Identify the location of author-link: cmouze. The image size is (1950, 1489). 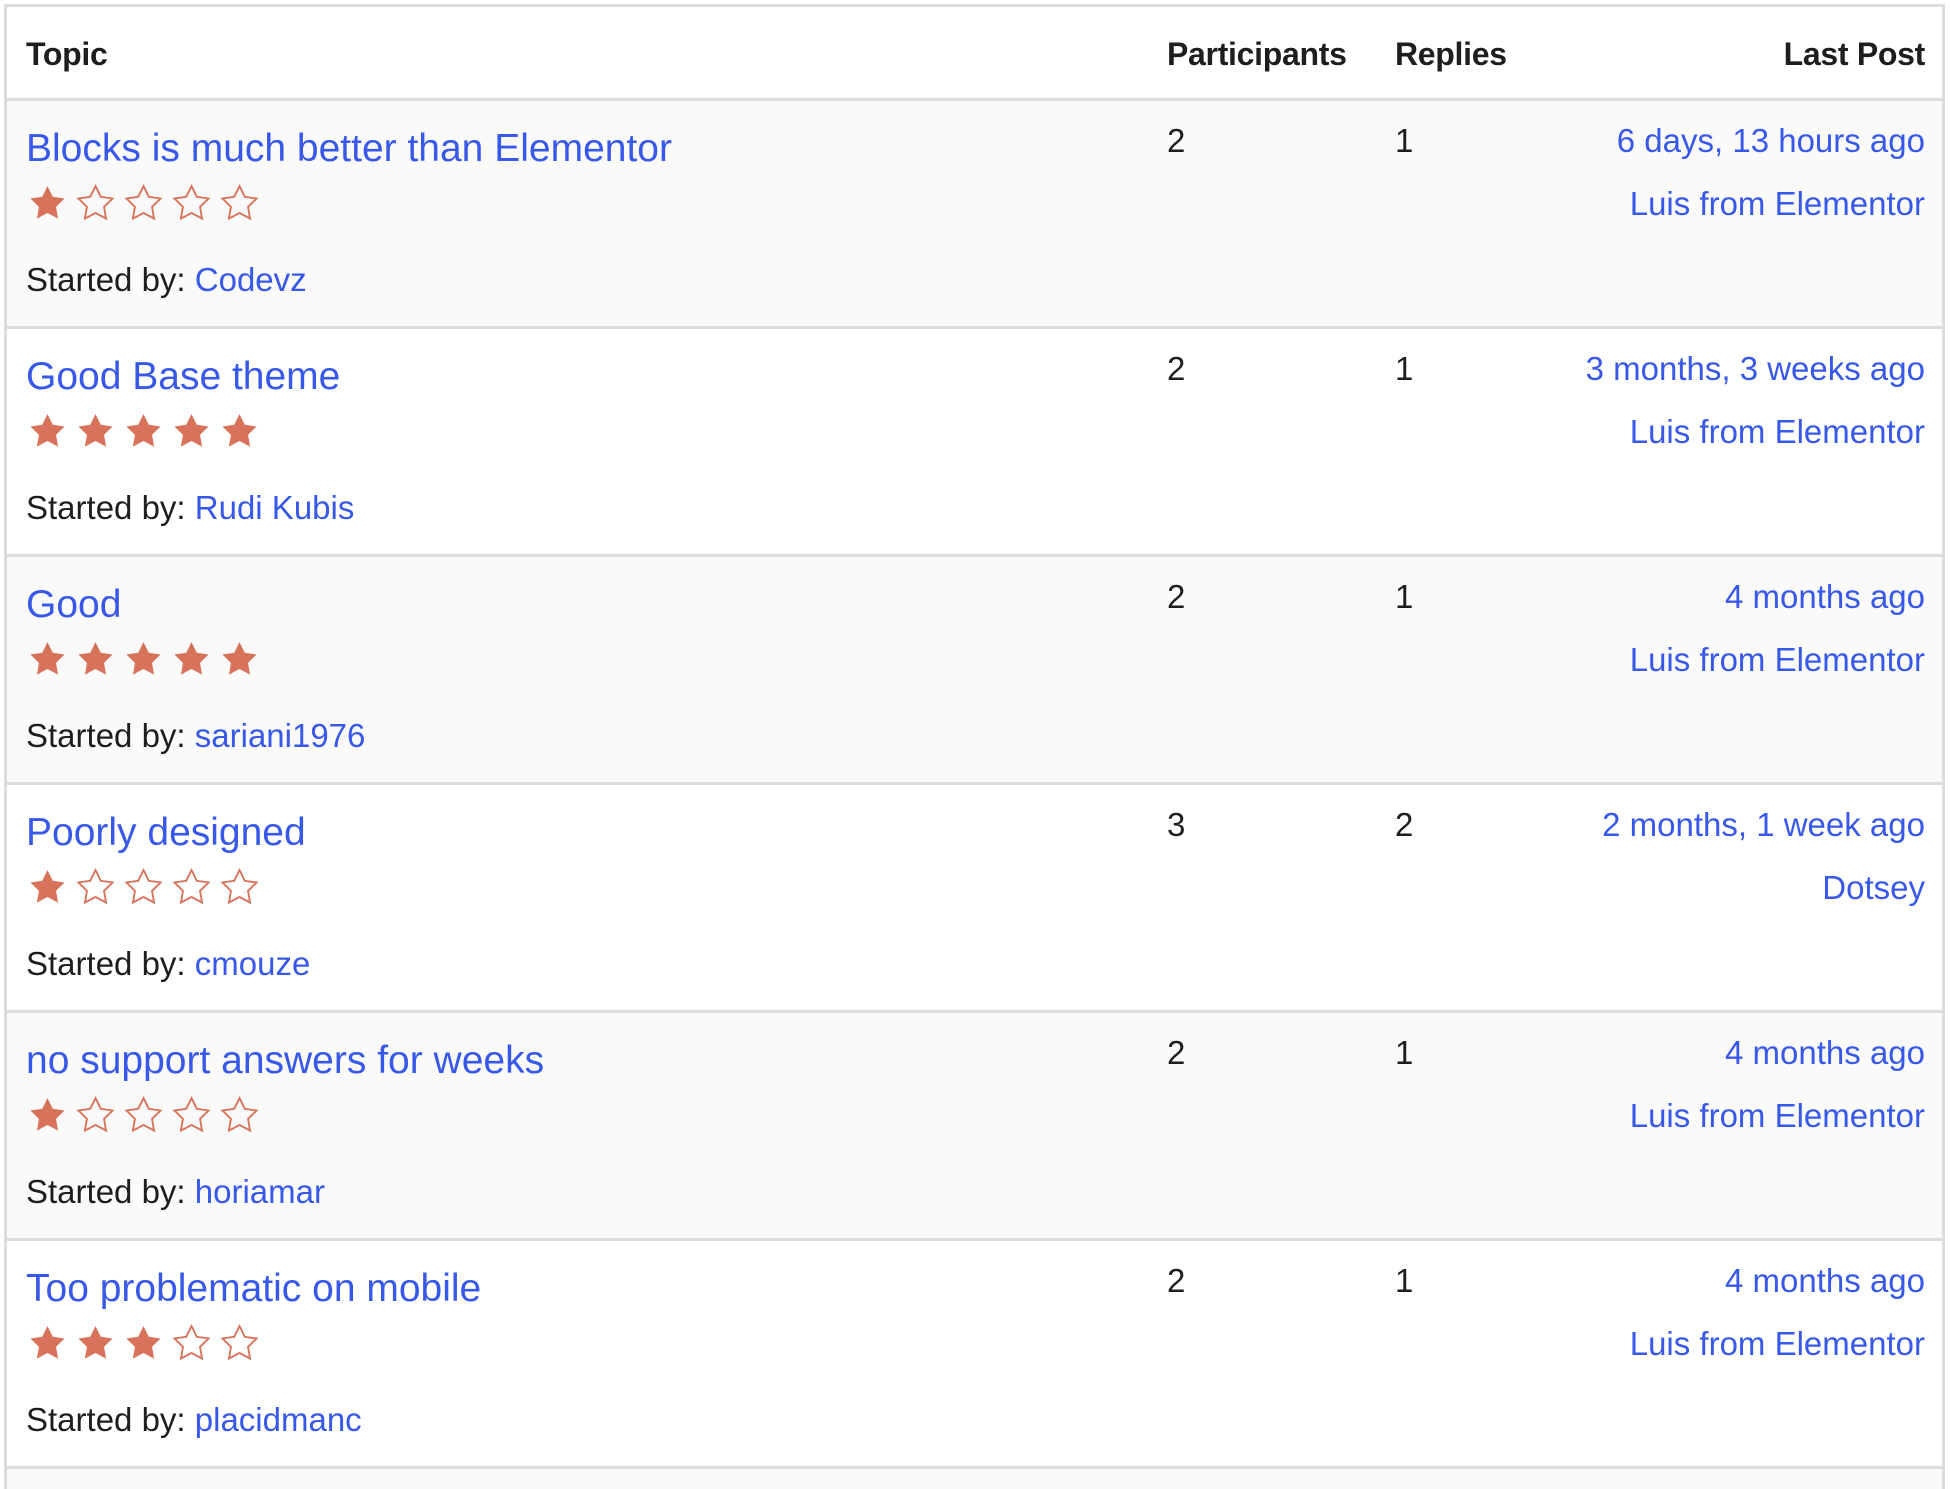
(253, 963).